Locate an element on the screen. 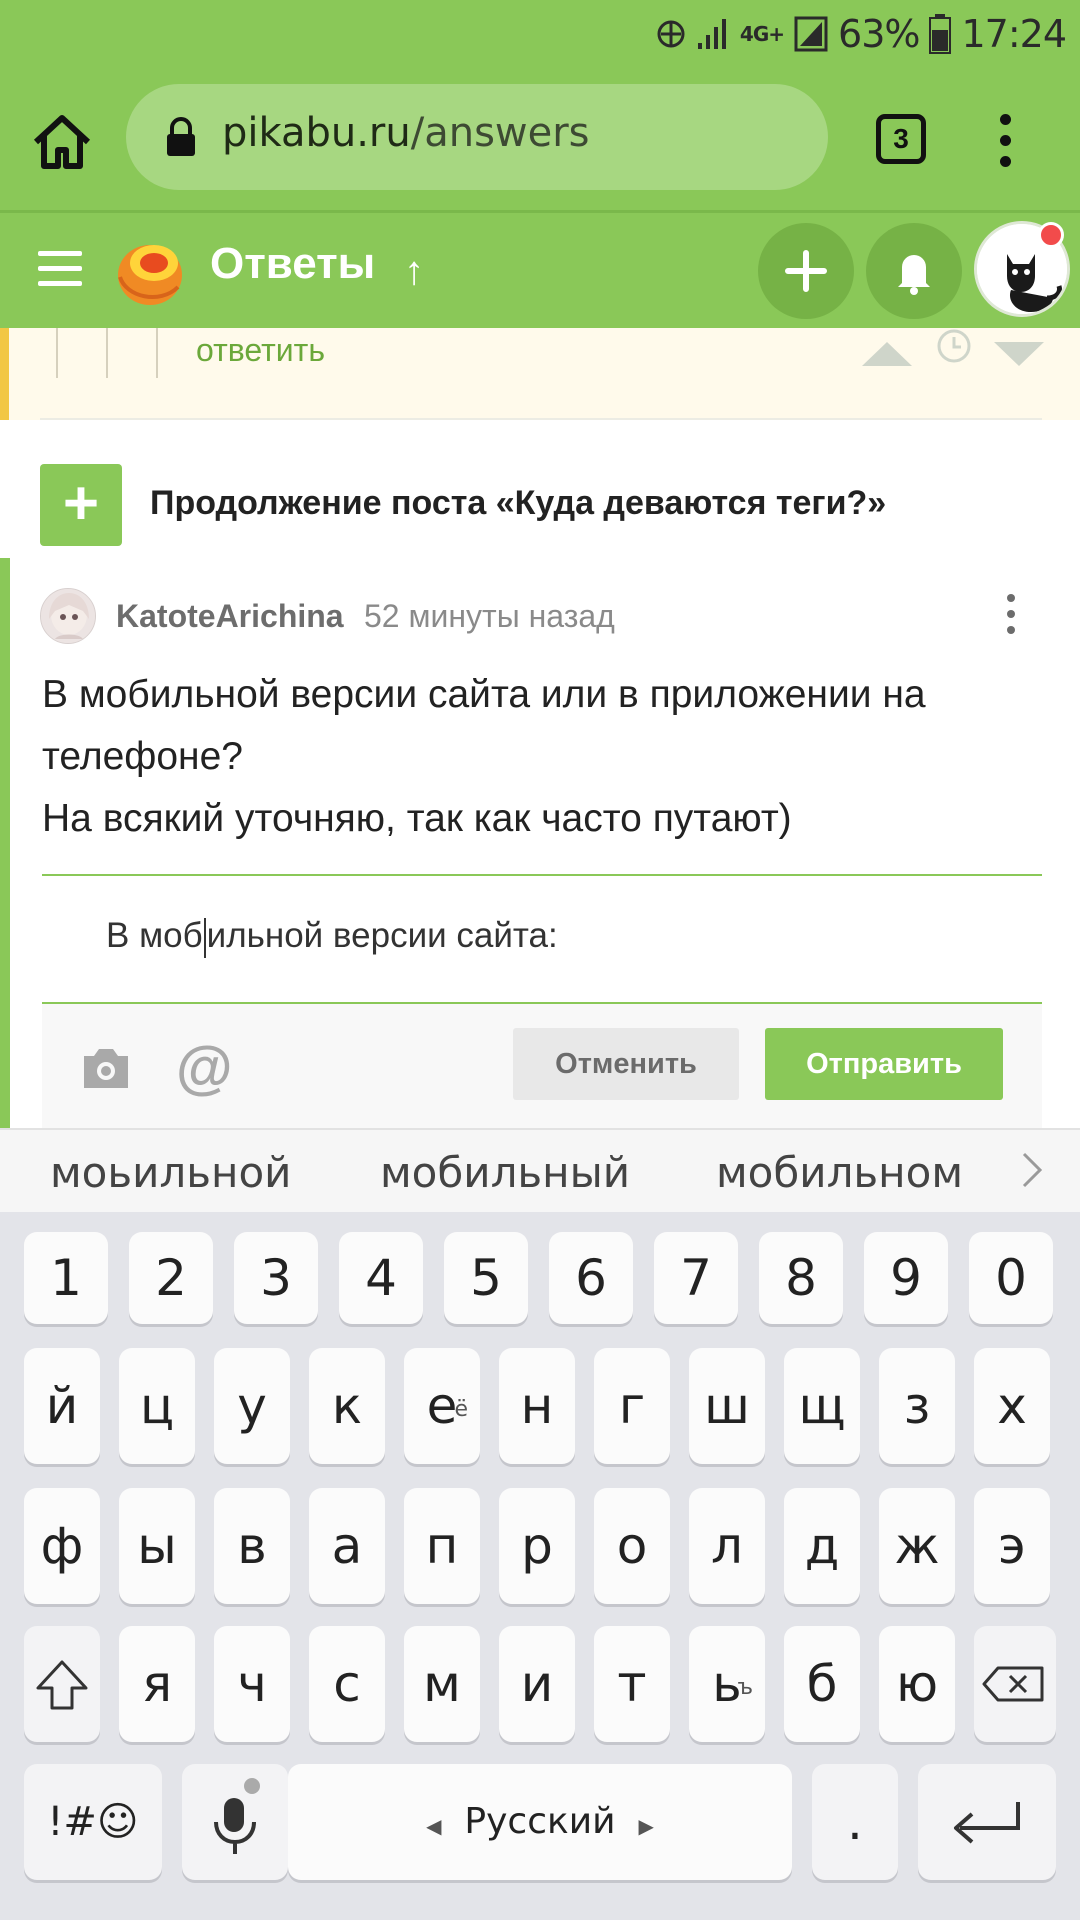 The height and width of the screenshot is (1920, 1080). key-7: 7 is located at coordinates (696, 1278).